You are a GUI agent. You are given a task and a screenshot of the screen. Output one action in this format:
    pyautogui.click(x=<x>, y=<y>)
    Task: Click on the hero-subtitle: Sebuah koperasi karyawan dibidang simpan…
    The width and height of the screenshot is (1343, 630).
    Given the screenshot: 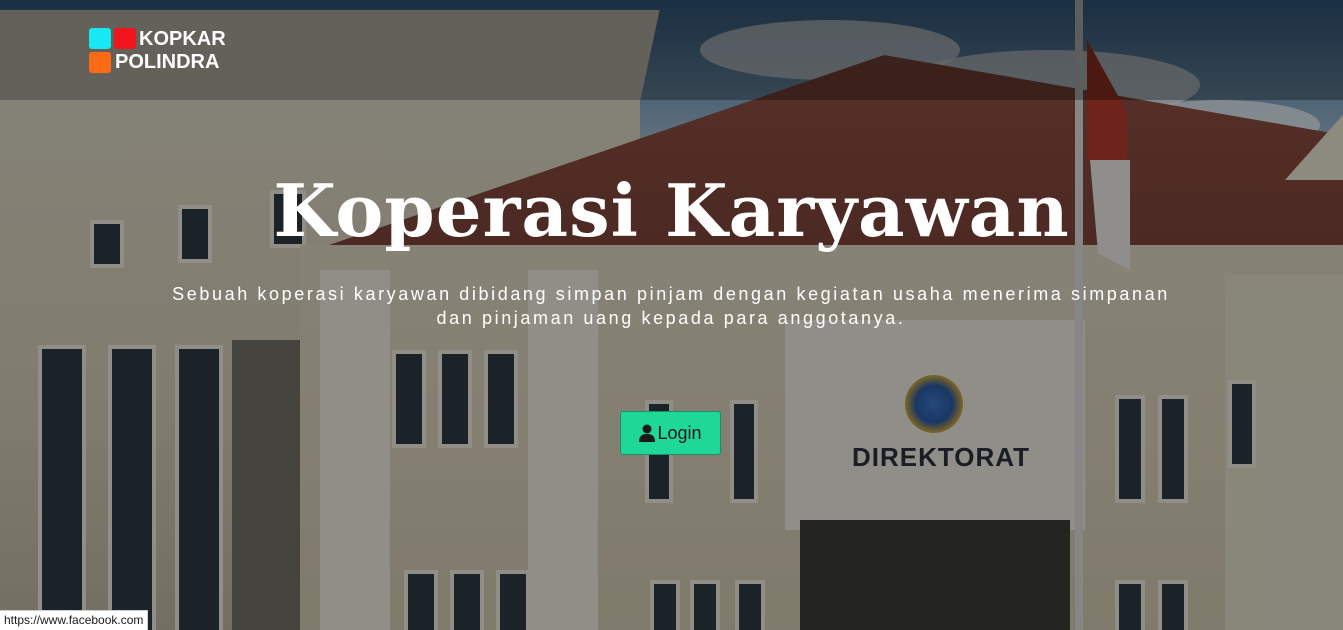 What is the action you would take?
    pyautogui.click(x=671, y=306)
    